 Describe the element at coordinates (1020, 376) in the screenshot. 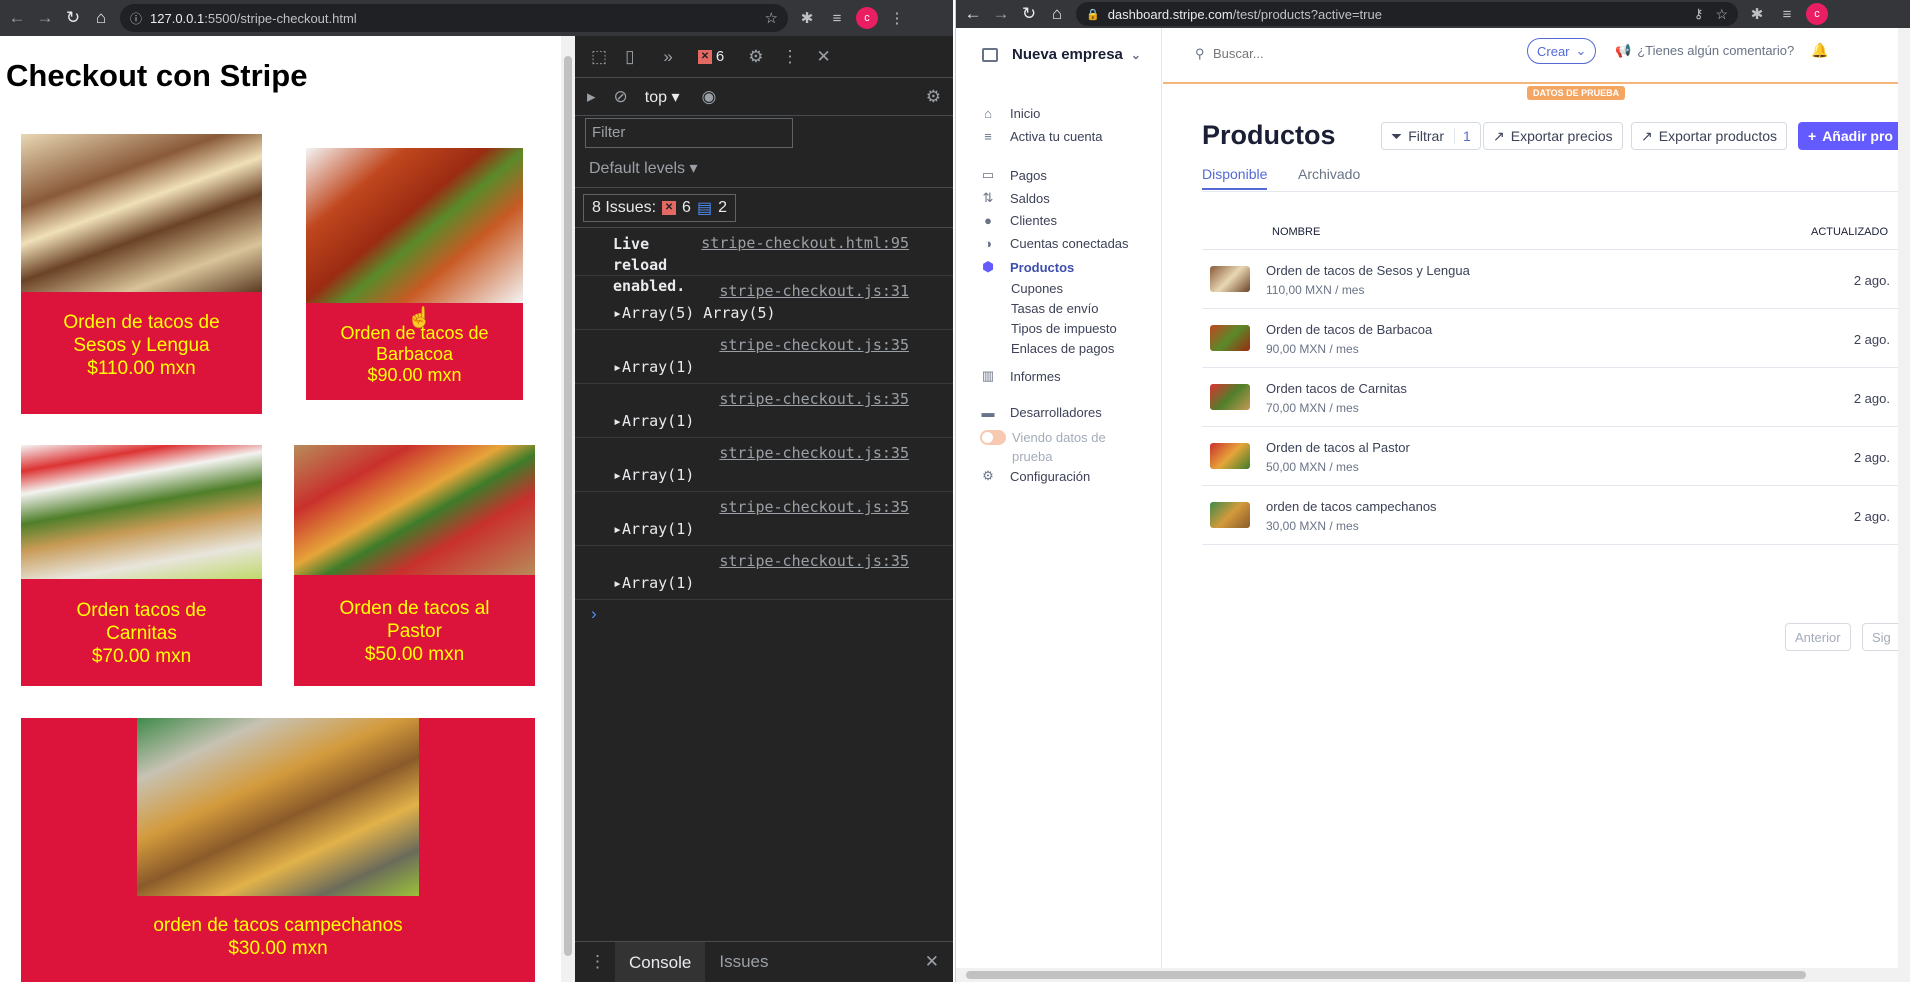

I see `sidebar-item-informes: ▥ Informes` at that location.